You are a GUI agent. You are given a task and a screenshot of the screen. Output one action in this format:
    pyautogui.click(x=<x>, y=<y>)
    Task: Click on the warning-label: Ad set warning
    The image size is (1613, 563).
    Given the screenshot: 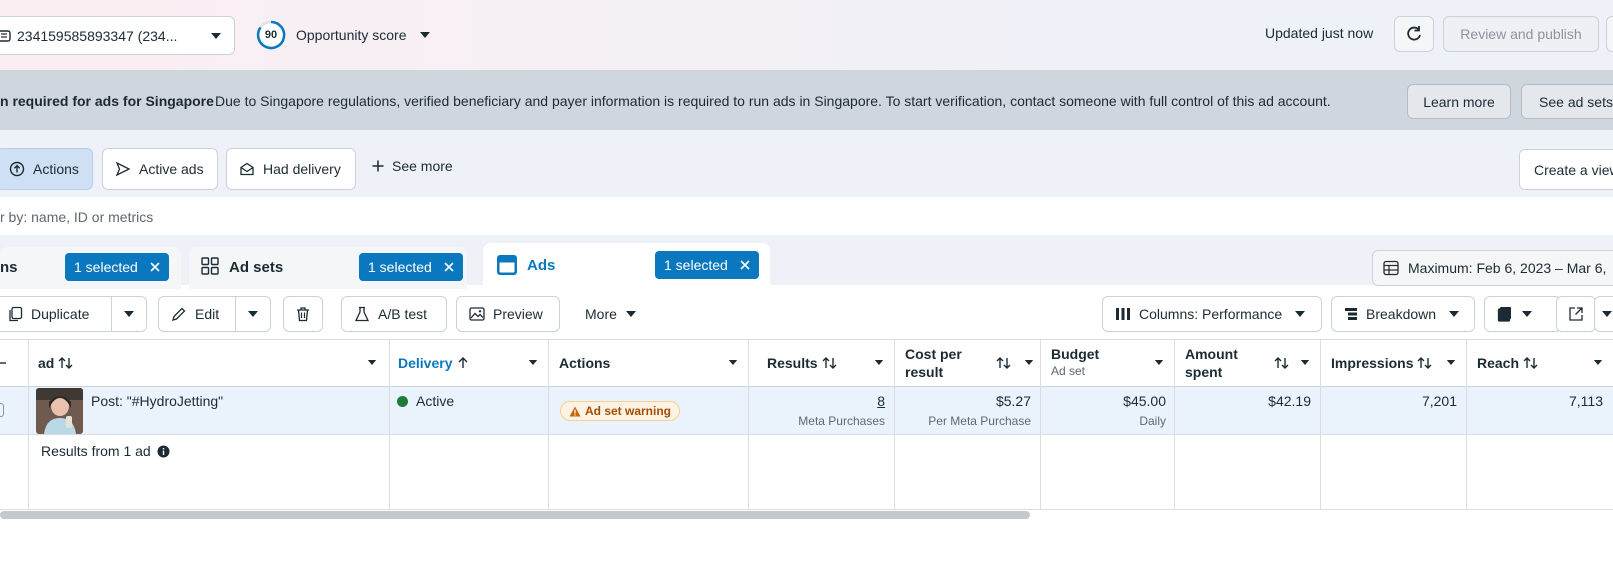 What is the action you would take?
    pyautogui.click(x=628, y=411)
    